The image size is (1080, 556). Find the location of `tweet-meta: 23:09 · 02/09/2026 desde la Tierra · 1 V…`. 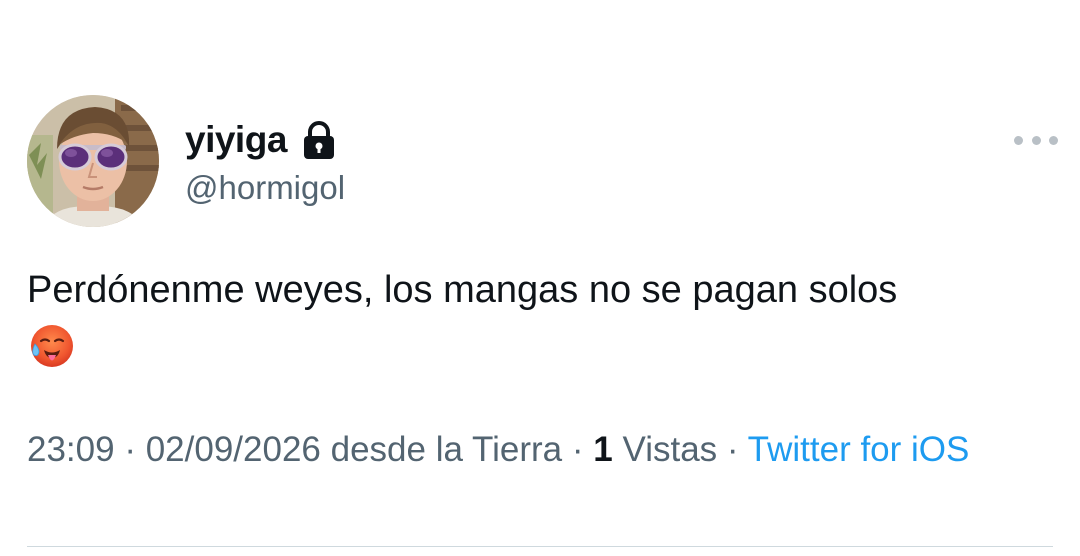

tweet-meta: 23:09 · 02/09/2026 desde la Tierra · 1 V… is located at coordinates (532, 449).